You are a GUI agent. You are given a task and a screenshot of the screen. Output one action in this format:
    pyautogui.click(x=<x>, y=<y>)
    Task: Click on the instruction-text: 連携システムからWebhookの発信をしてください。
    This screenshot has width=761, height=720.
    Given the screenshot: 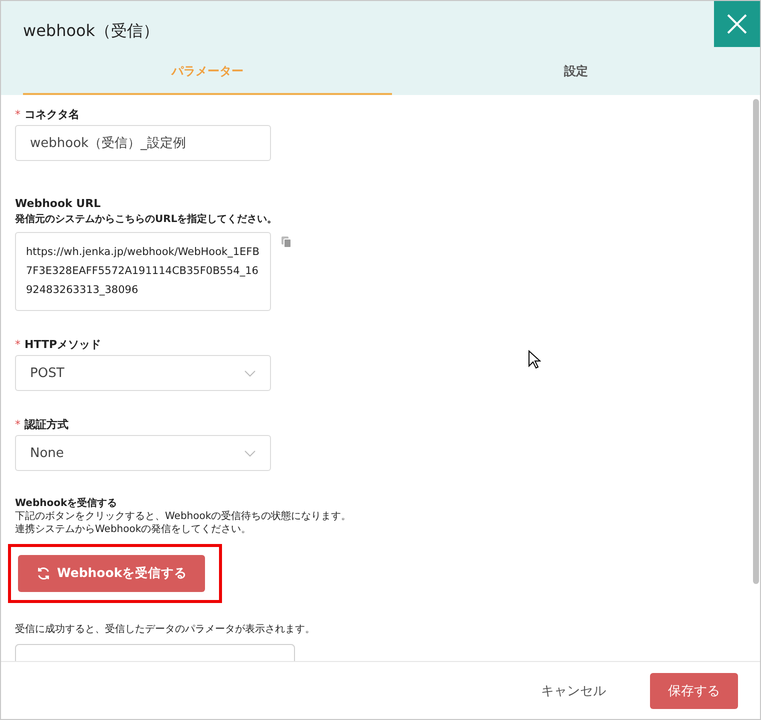 What is the action you would take?
    pyautogui.click(x=133, y=529)
    